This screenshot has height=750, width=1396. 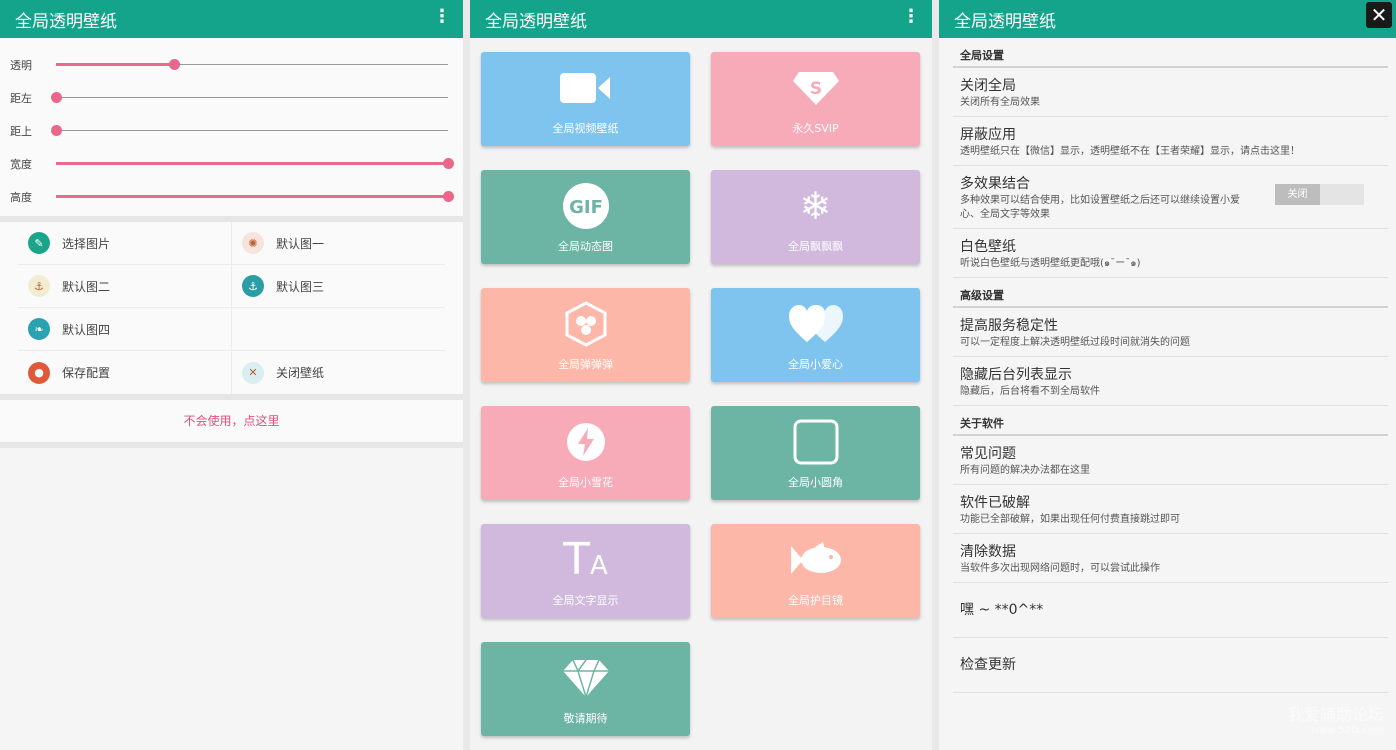 I want to click on option-grid: ✎ 选择图片 ✺ 默认图一 ⚓ 默认图二 ⚓ 默认图三 ❧ 默认图四 ● 保存配置 ✕ 关闭壁纸, so click(x=231, y=308).